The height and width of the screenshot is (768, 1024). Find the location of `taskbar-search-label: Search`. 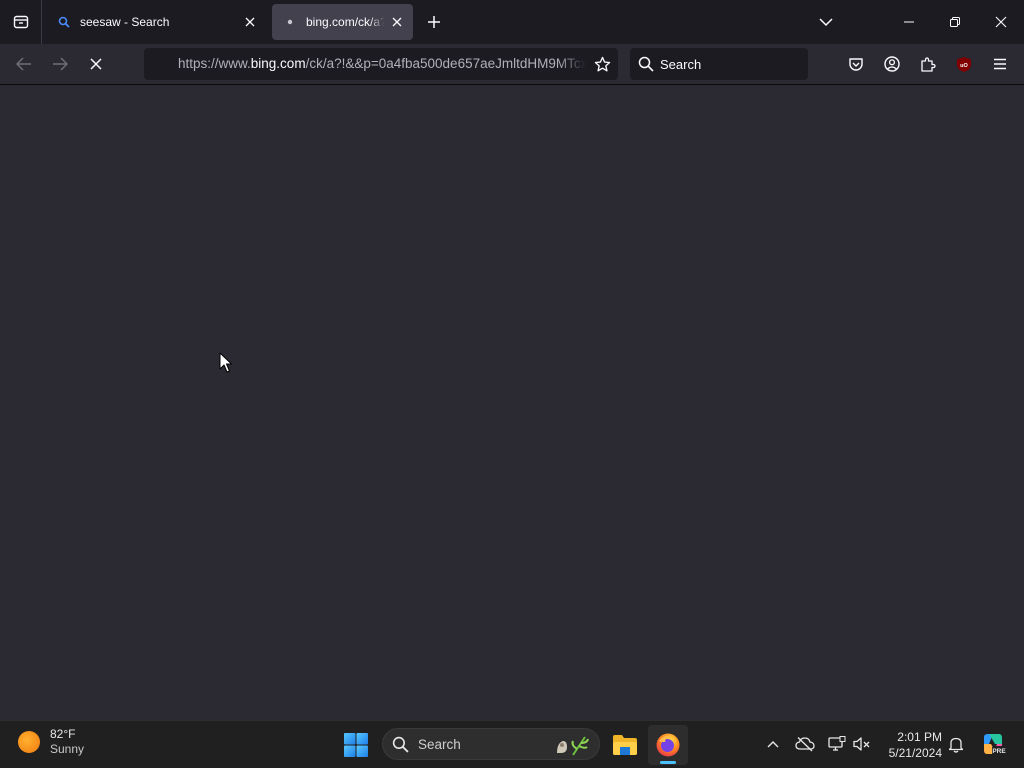

taskbar-search-label: Search is located at coordinates (439, 744).